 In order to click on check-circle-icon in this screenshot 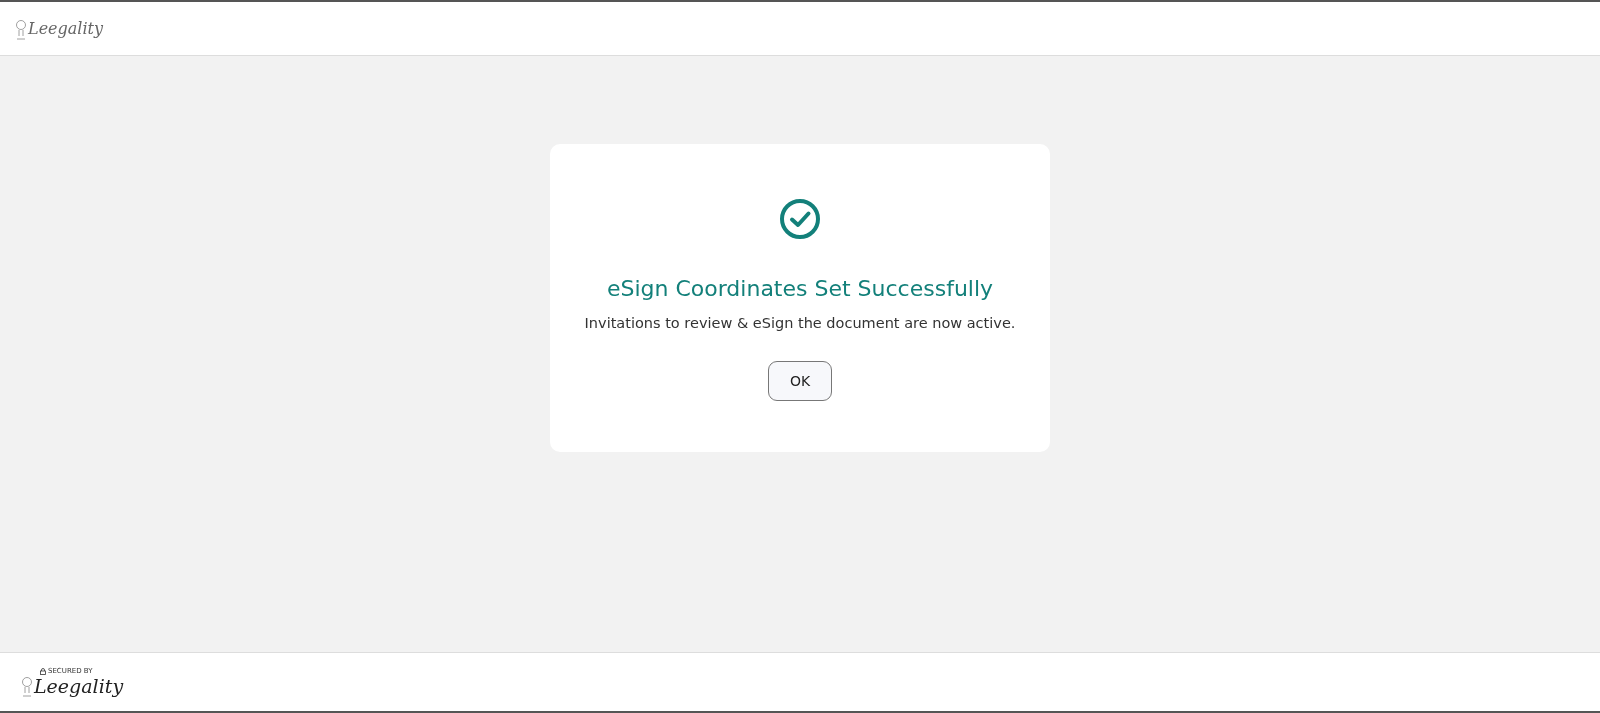, I will do `click(800, 219)`.